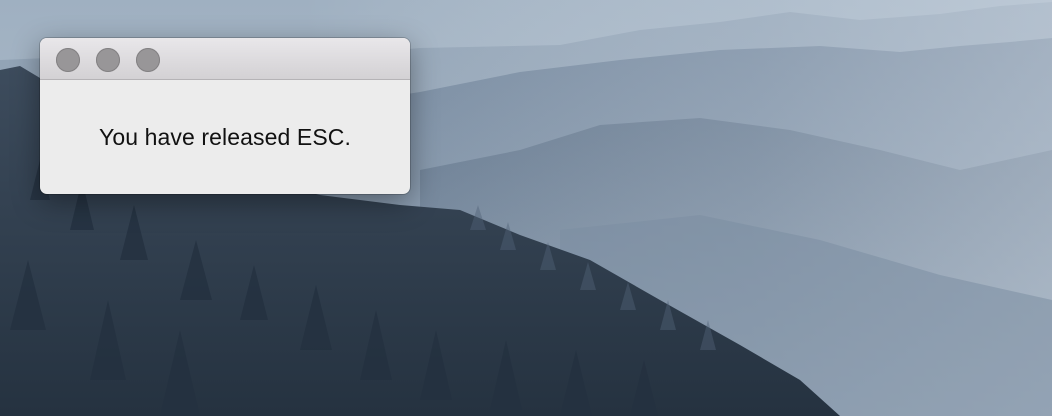  What do you see at coordinates (68, 60) in the screenshot?
I see `close-button` at bounding box center [68, 60].